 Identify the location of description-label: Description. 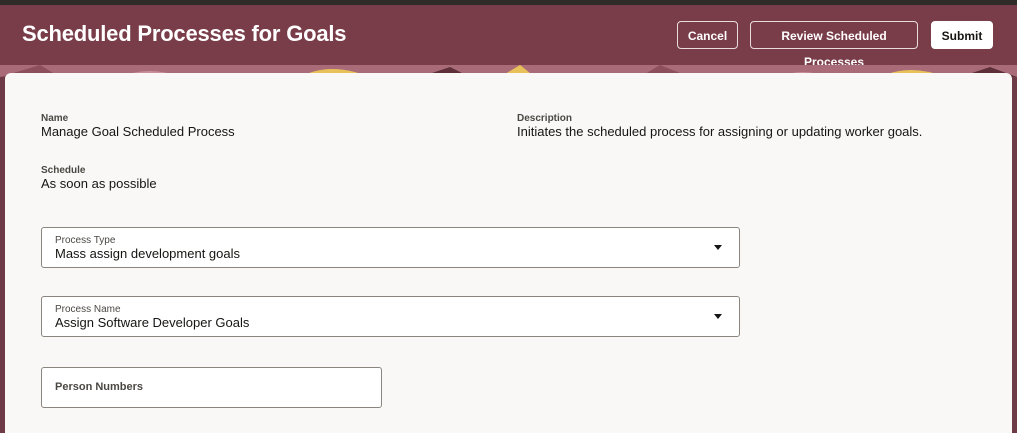
(545, 118).